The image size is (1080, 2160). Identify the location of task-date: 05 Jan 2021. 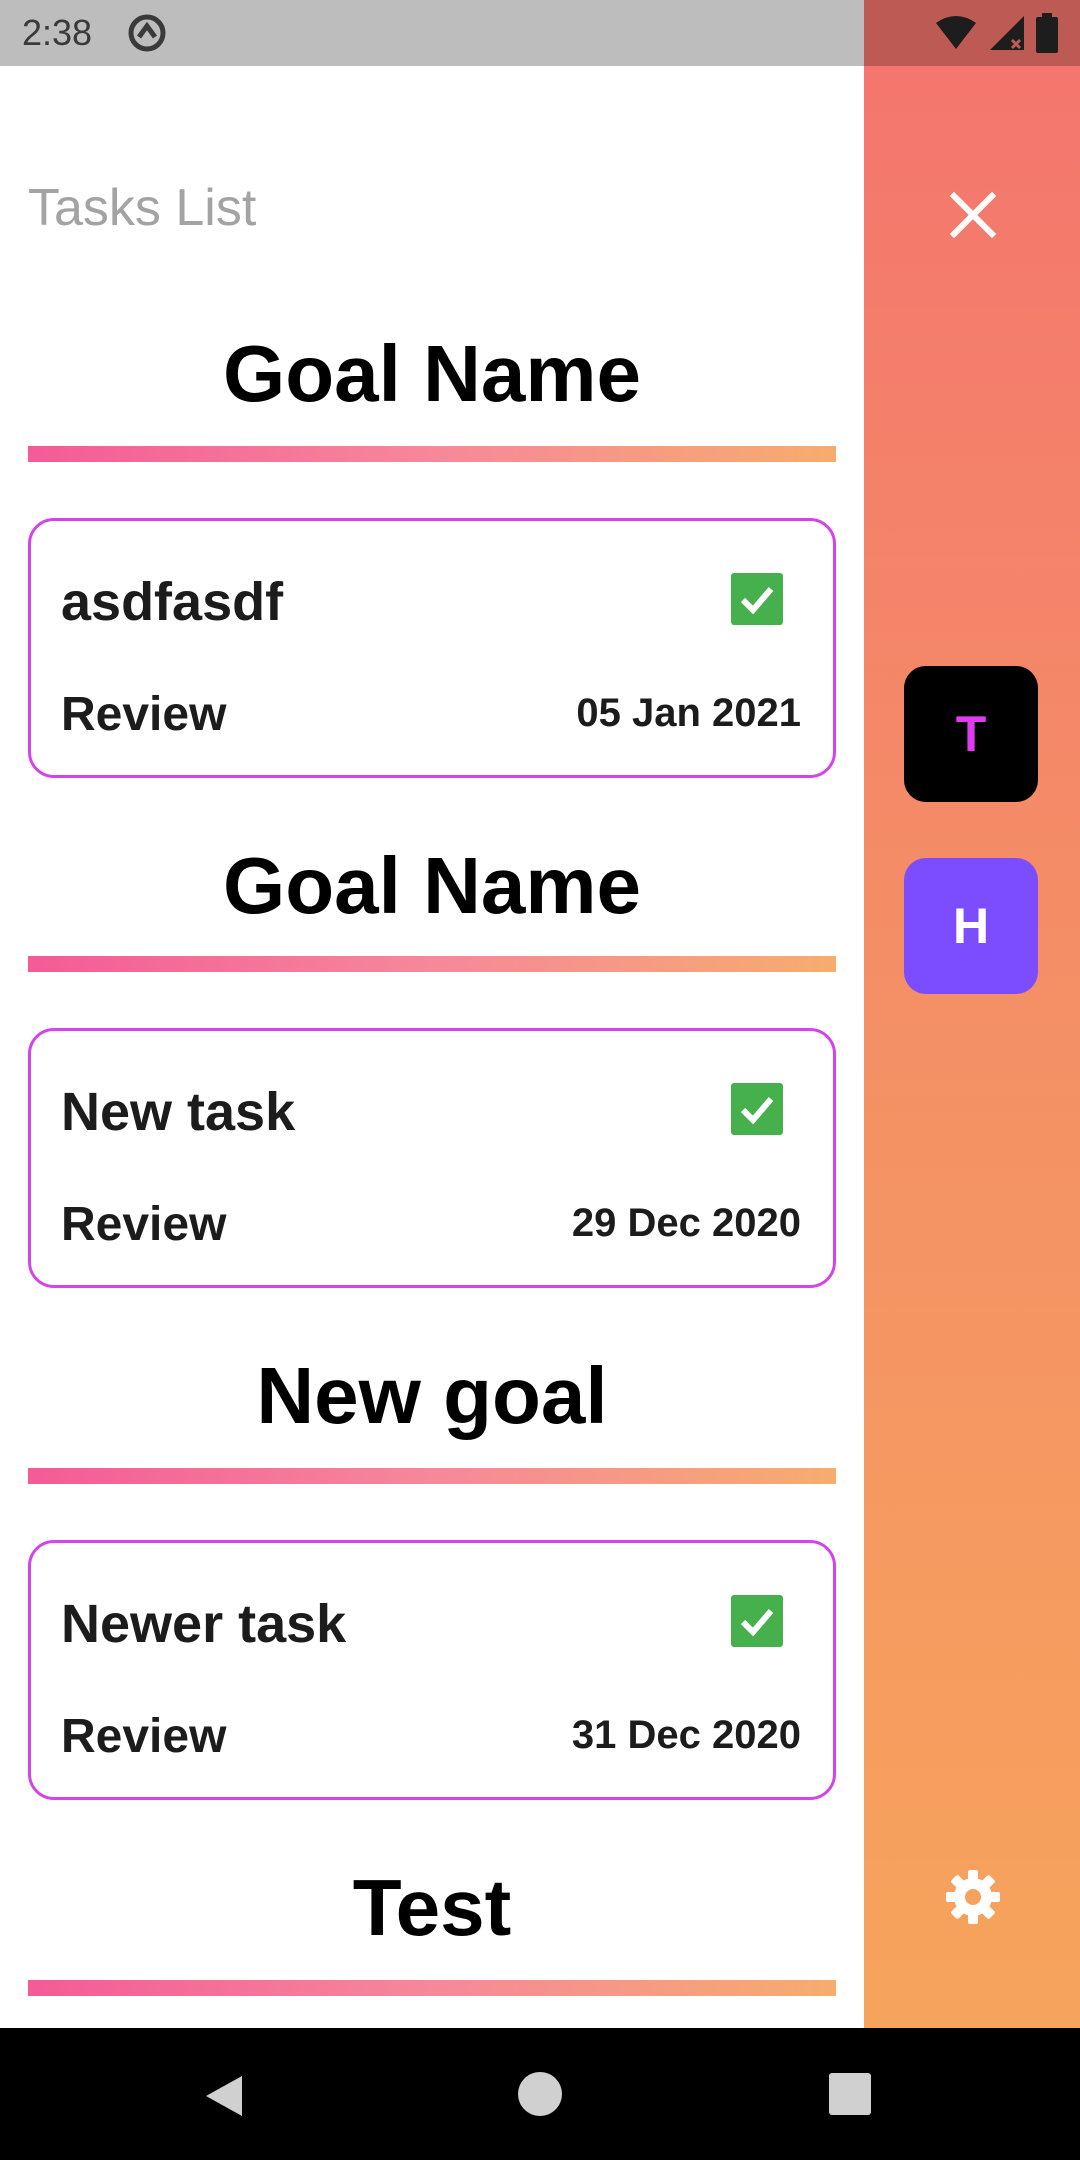
(688, 713).